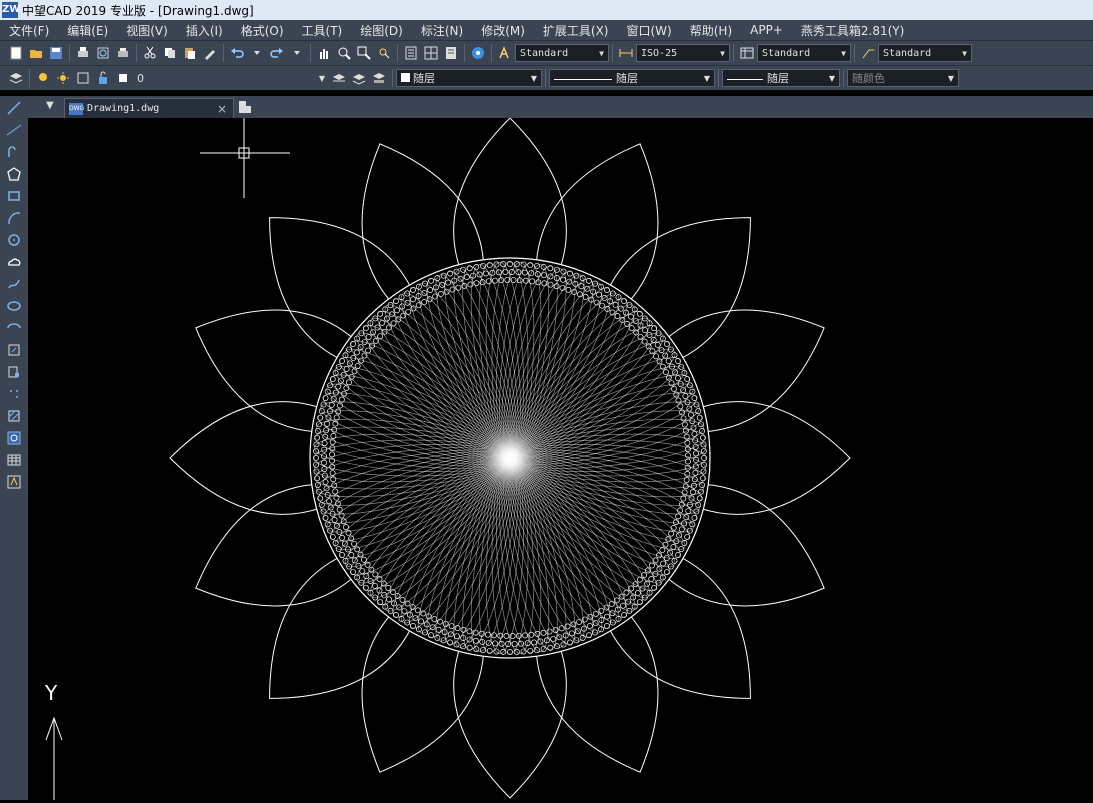 The width and height of the screenshot is (1093, 803). What do you see at coordinates (469, 78) in the screenshot?
I see `color-combo: 随层 ▼` at bounding box center [469, 78].